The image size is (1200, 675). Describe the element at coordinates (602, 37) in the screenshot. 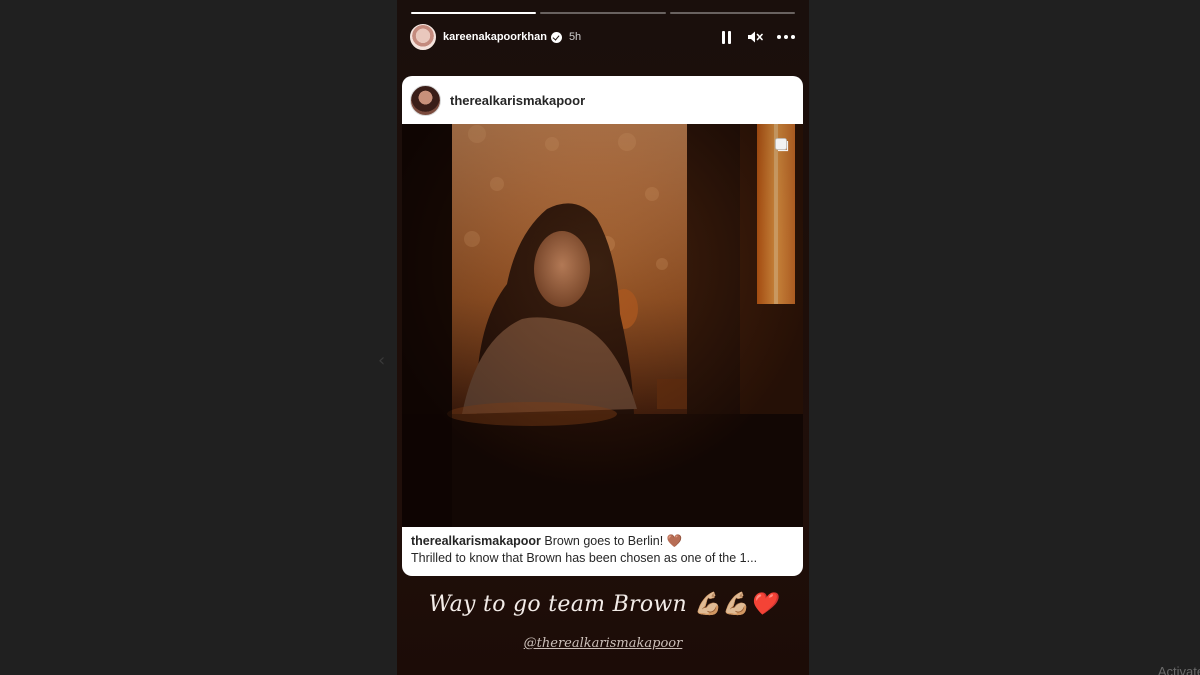

I see `story-header: kareenakapoorkhan 5h` at that location.